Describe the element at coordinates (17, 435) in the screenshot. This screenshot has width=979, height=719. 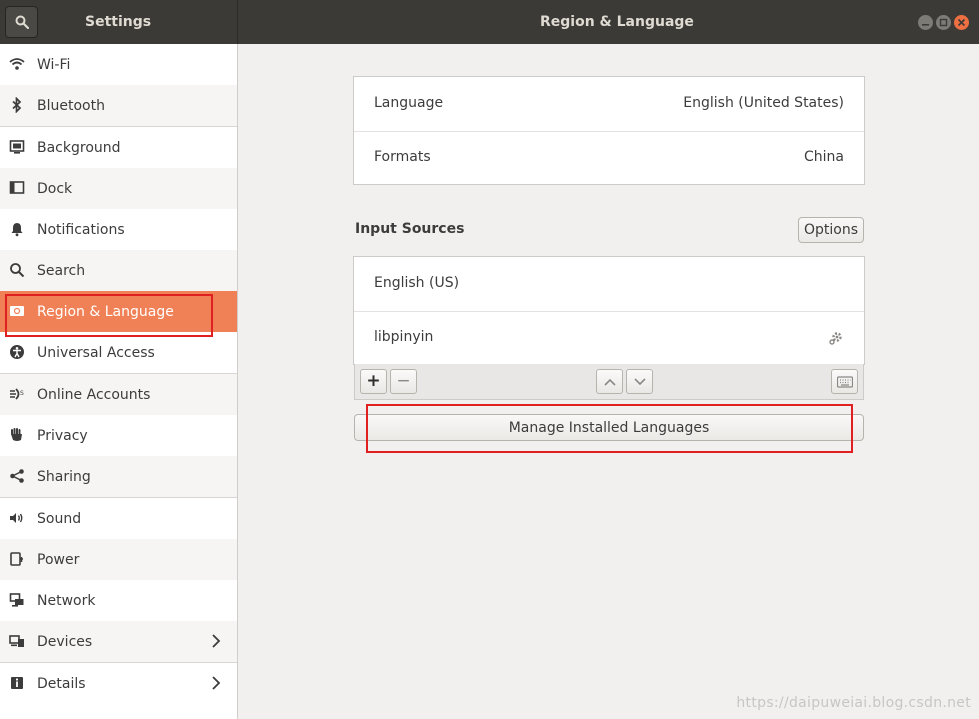
I see `hand-icon` at that location.